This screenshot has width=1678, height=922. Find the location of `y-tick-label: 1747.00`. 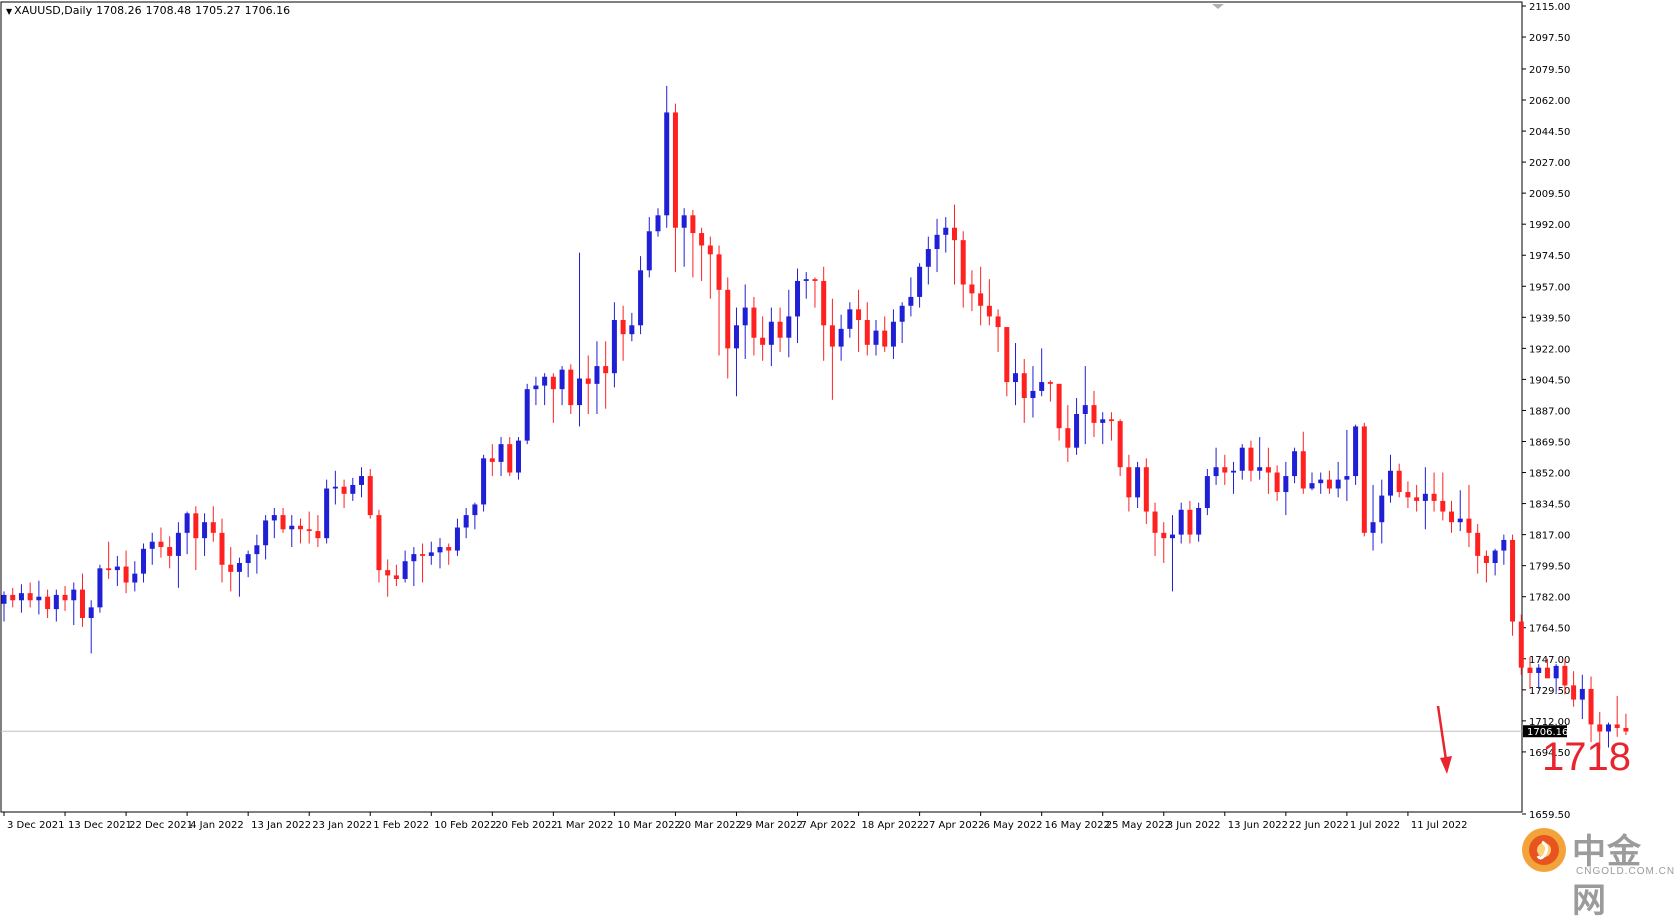

y-tick-label: 1747.00 is located at coordinates (1549, 660).